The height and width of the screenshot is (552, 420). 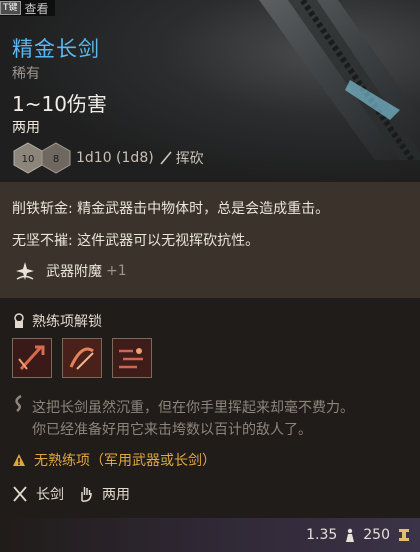 I want to click on dice-formula: 1d10 (1d8), so click(x=115, y=158).